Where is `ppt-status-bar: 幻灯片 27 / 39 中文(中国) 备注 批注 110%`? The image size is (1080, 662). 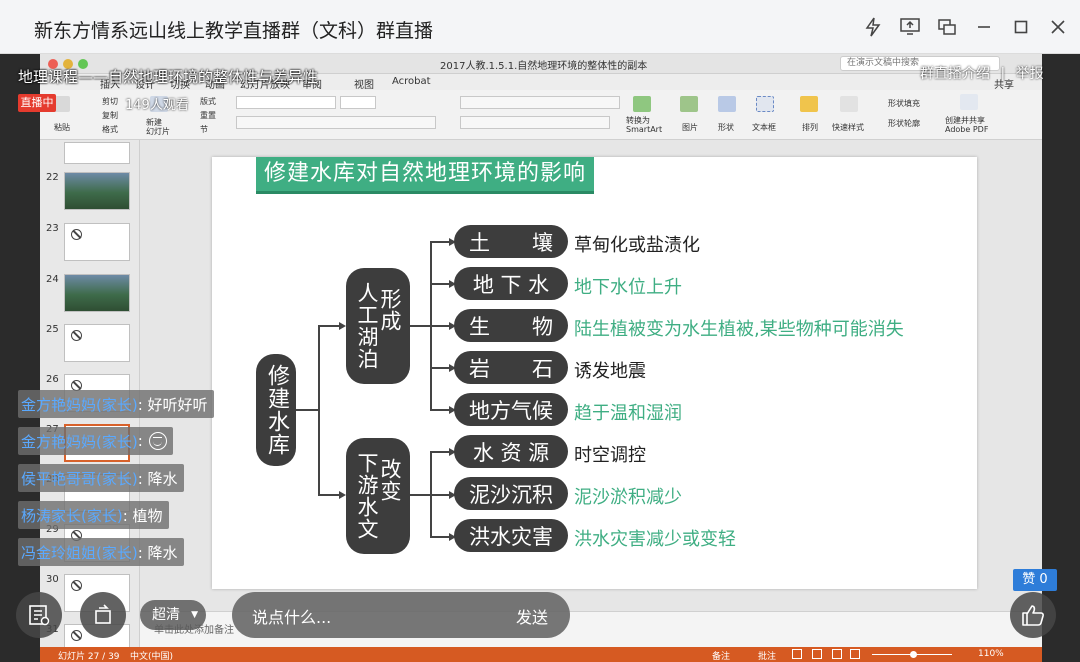
ppt-status-bar: 幻灯片 27 / 39 中文(中国) 备注 批注 110% is located at coordinates (541, 654).